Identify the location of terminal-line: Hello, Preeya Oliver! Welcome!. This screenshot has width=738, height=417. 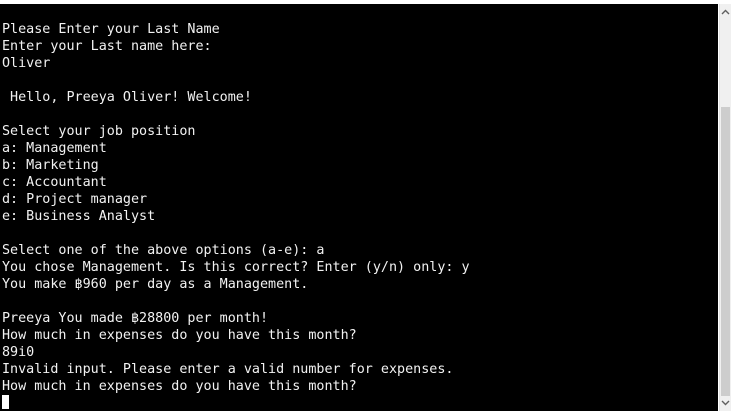
(127, 97).